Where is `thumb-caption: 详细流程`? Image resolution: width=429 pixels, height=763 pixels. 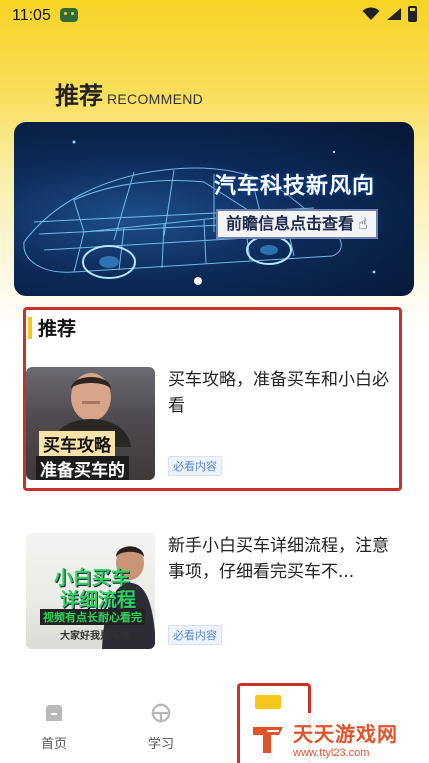
thumb-caption: 详细流程 is located at coordinates (98, 600).